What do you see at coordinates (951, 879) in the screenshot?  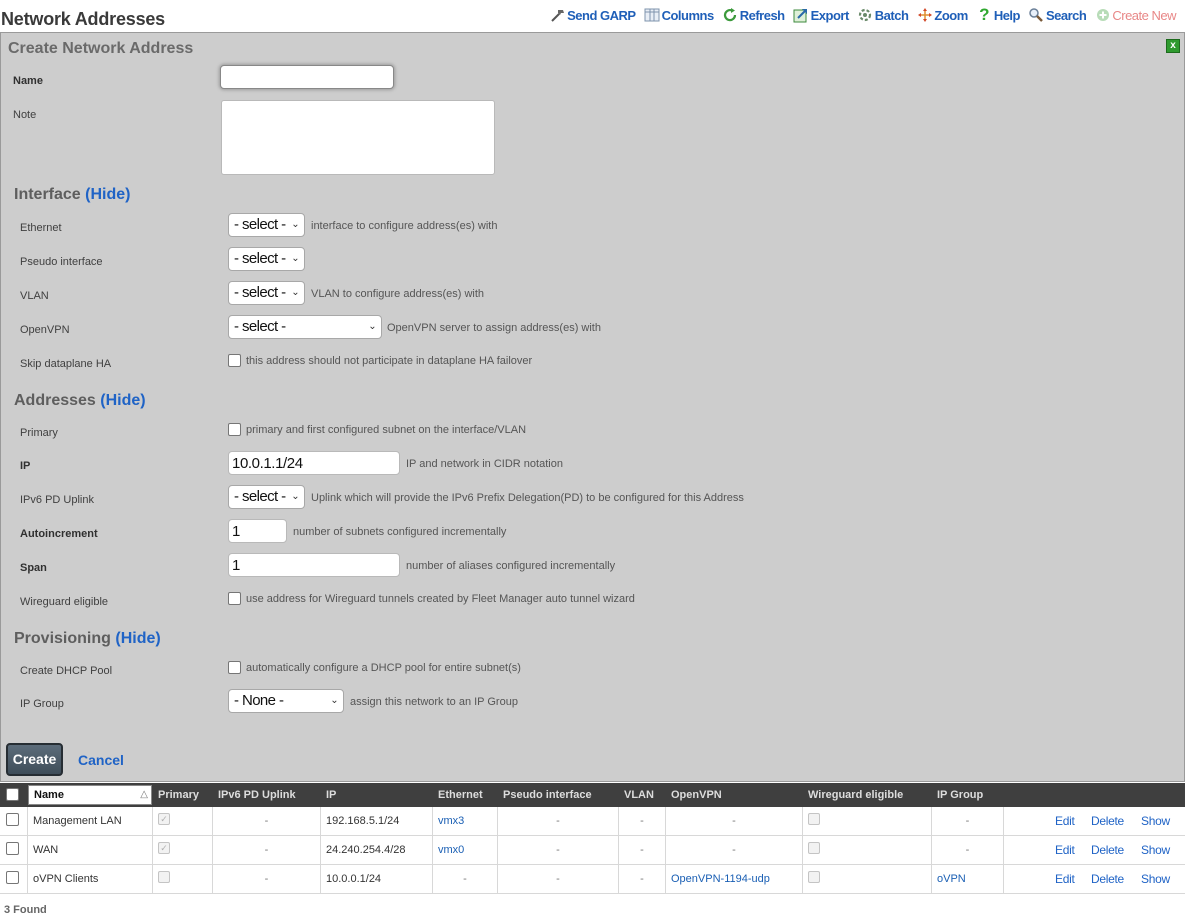 I see `ip-group-link: oVPN` at bounding box center [951, 879].